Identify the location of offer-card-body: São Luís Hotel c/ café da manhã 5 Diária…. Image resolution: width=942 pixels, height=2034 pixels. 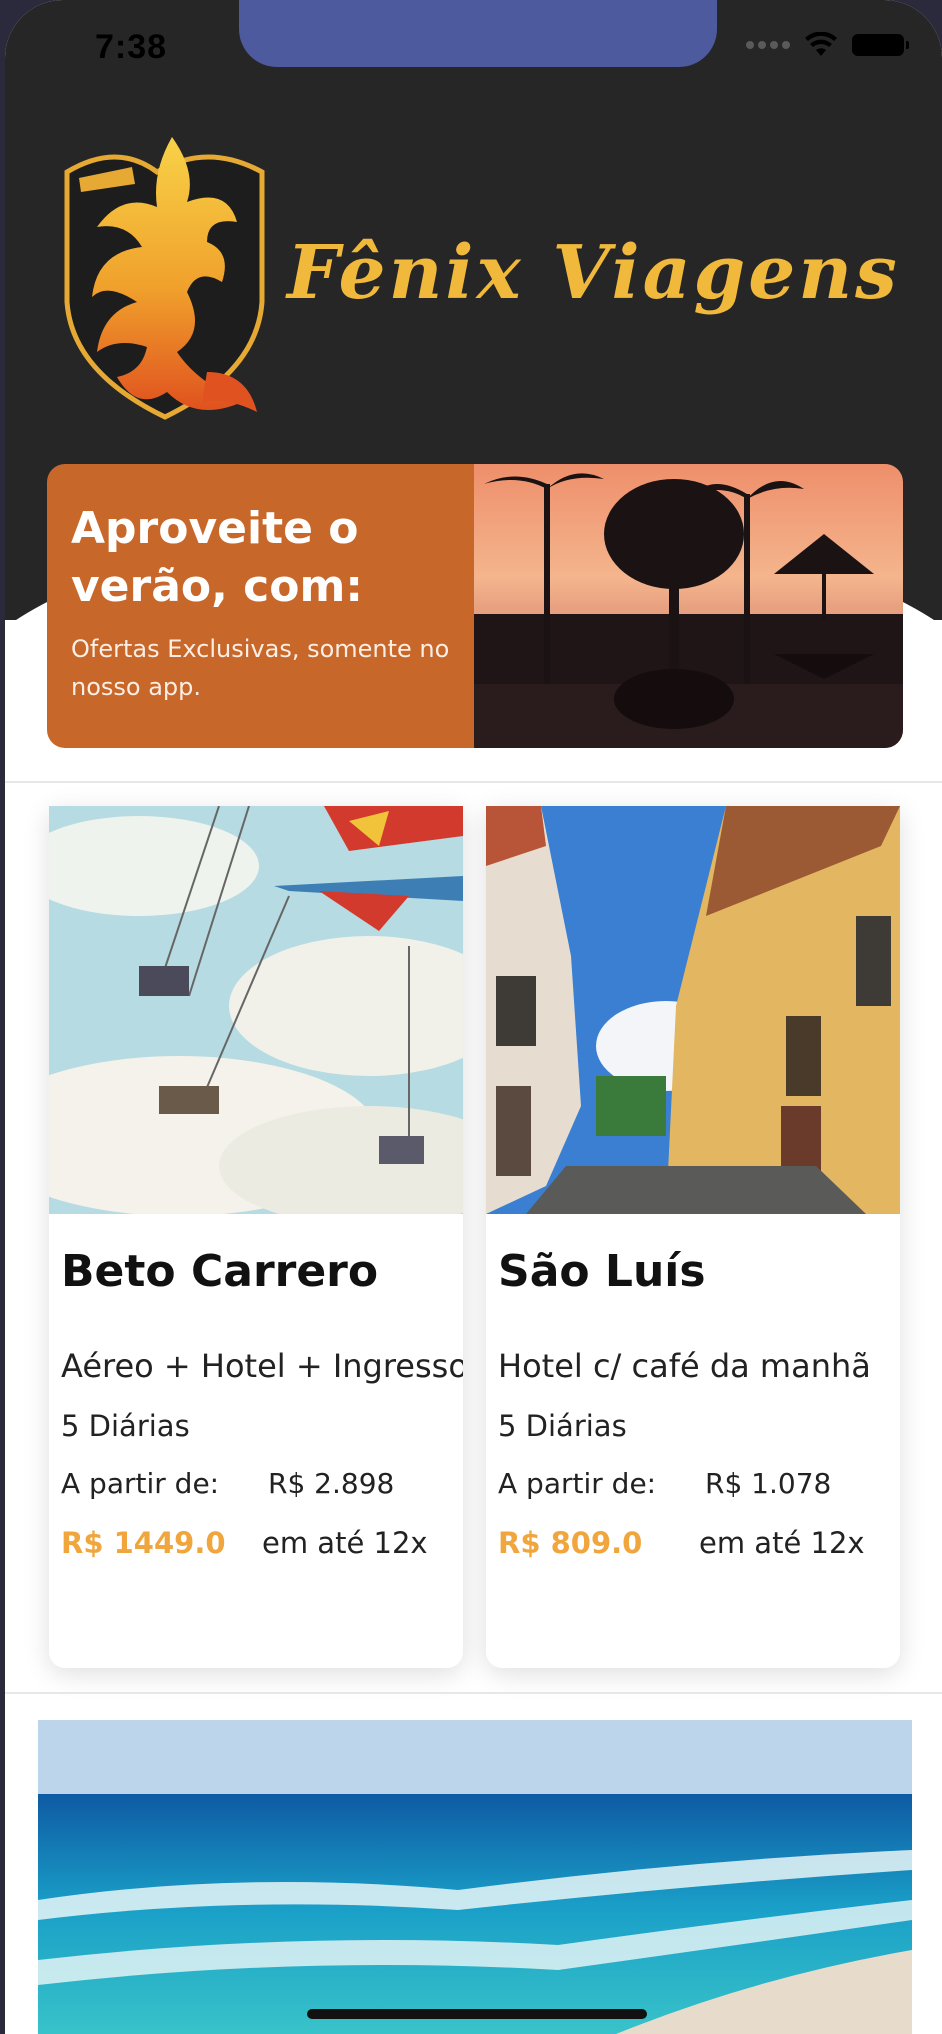
(693, 1389).